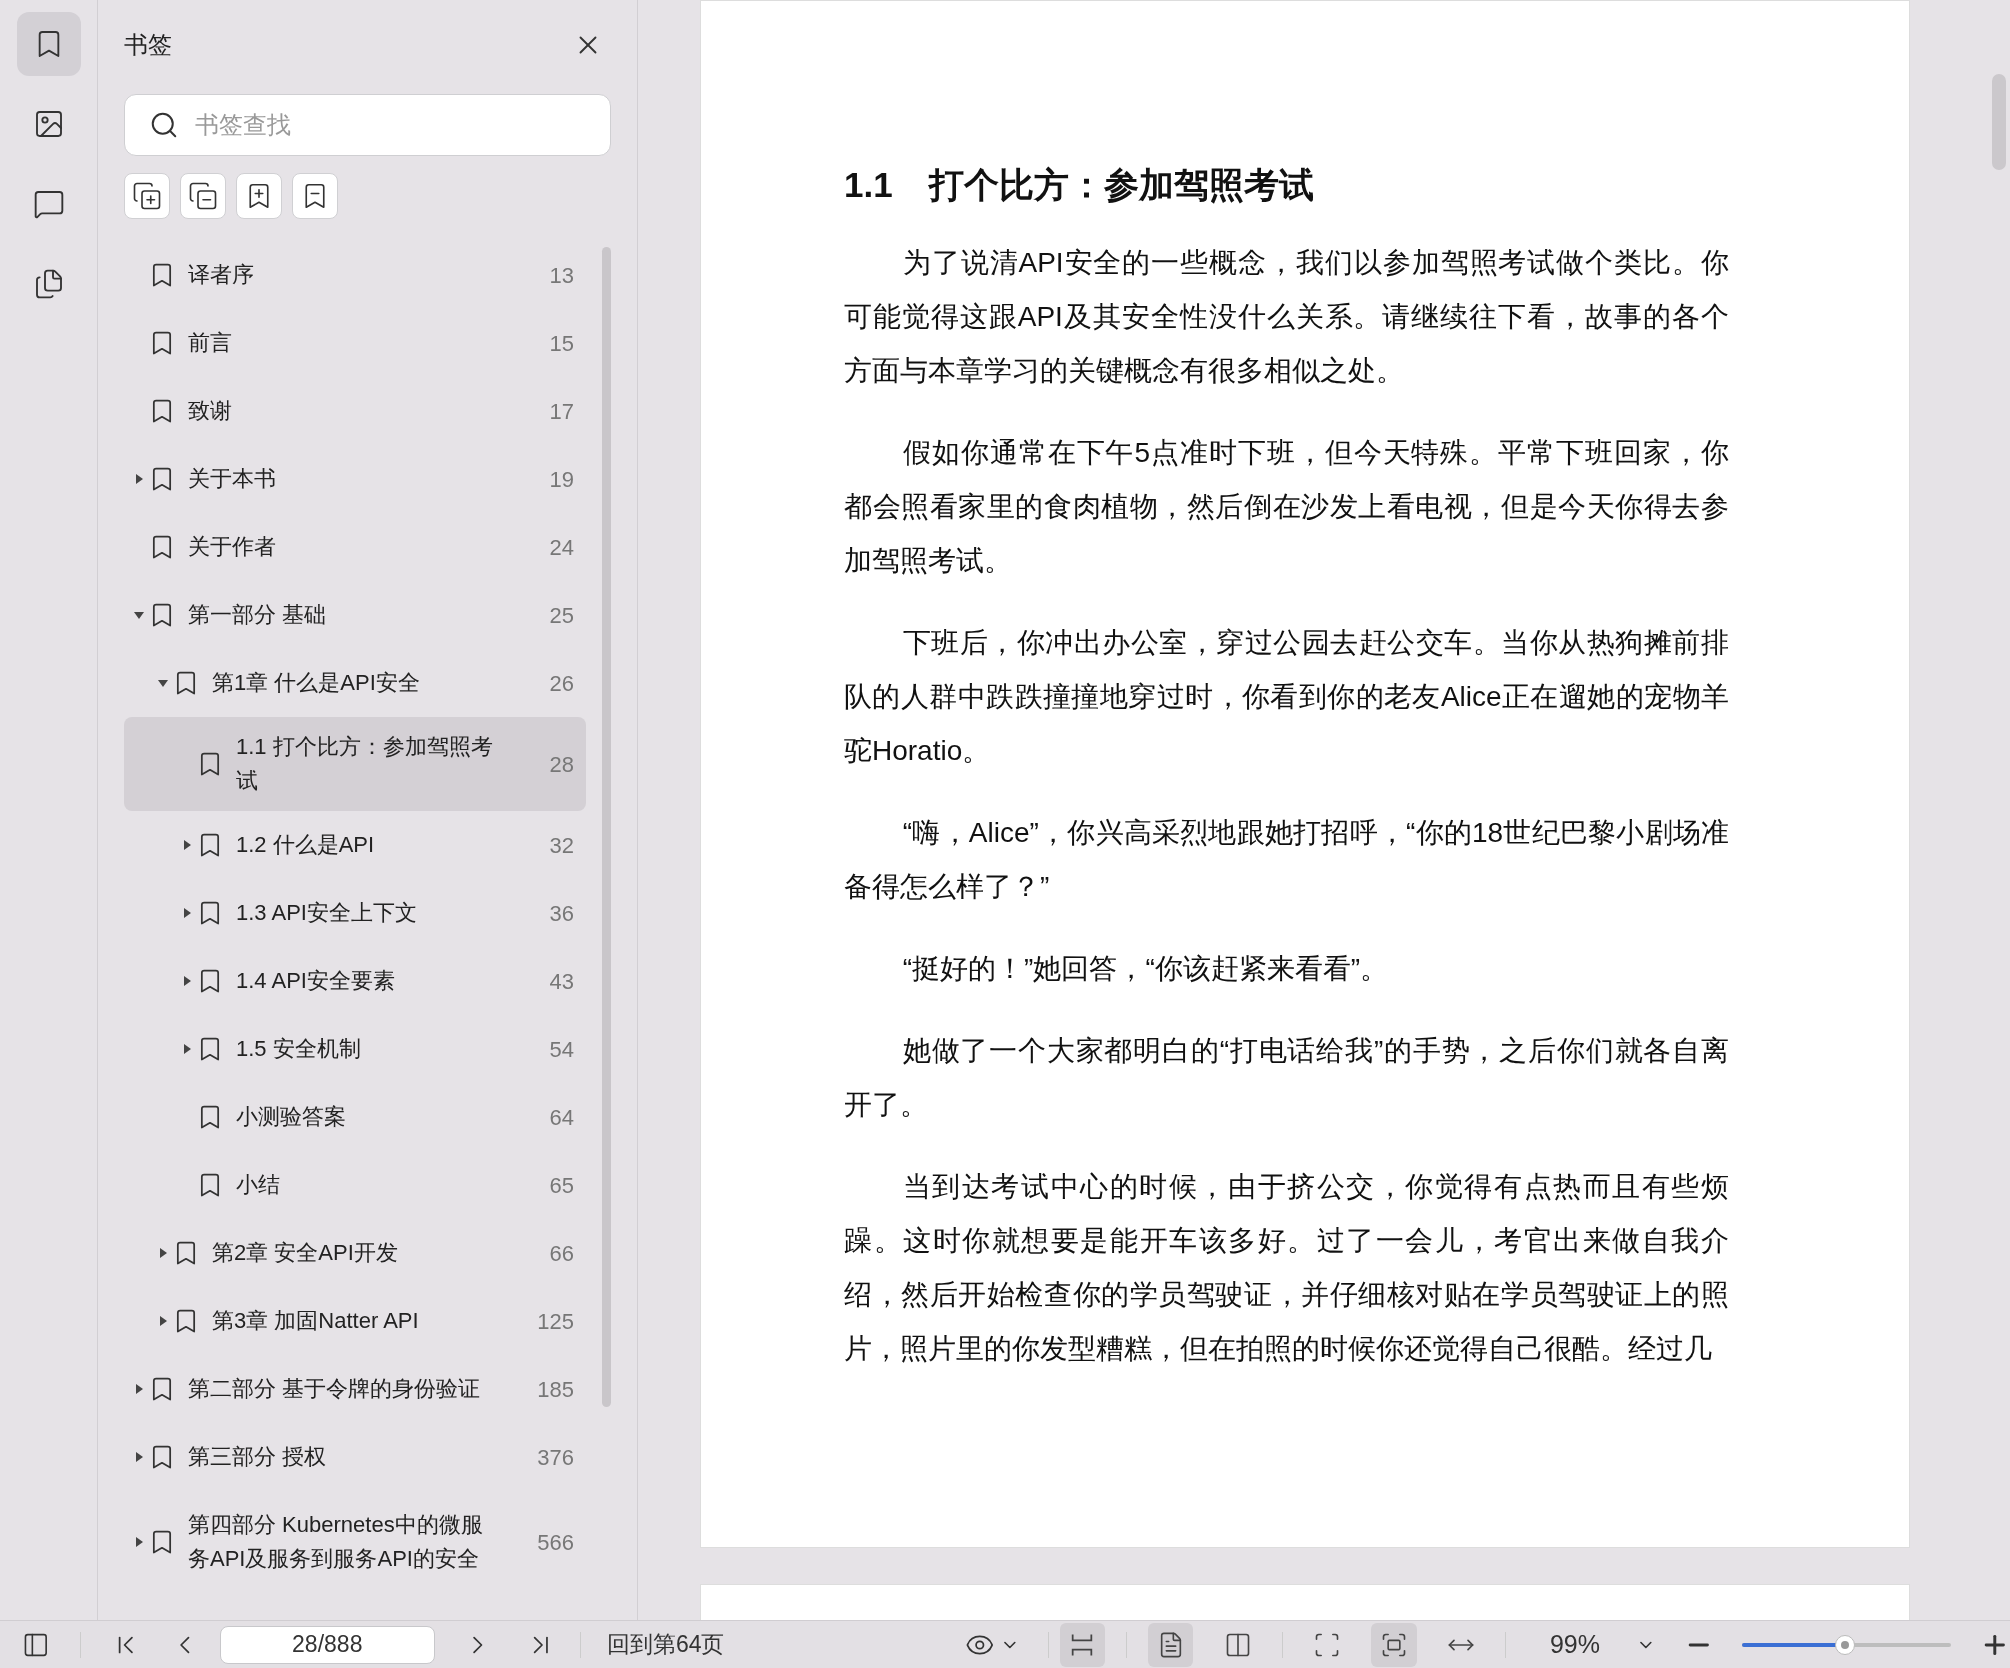 This screenshot has height=1668, width=2010. I want to click on bookmark-title: 1.1 打个比方：参加驾照考试, so click(365, 764).